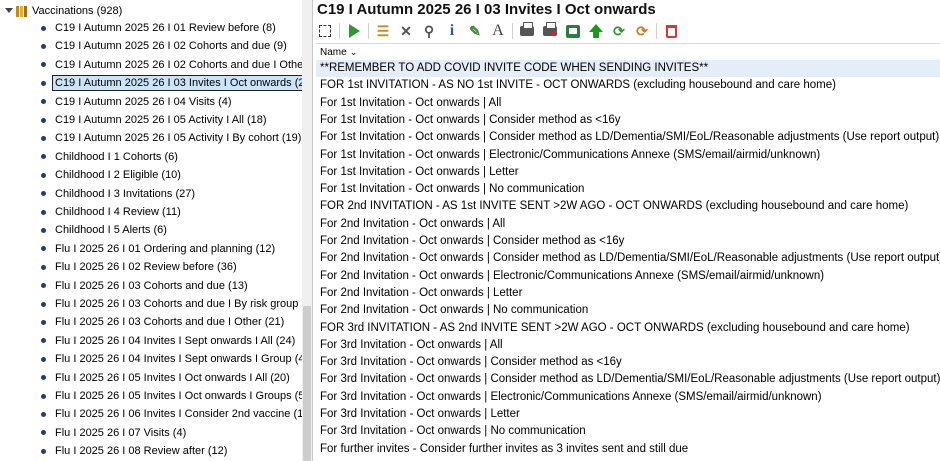  What do you see at coordinates (628, 52) in the screenshot?
I see `column-header-name: Name ⌄` at bounding box center [628, 52].